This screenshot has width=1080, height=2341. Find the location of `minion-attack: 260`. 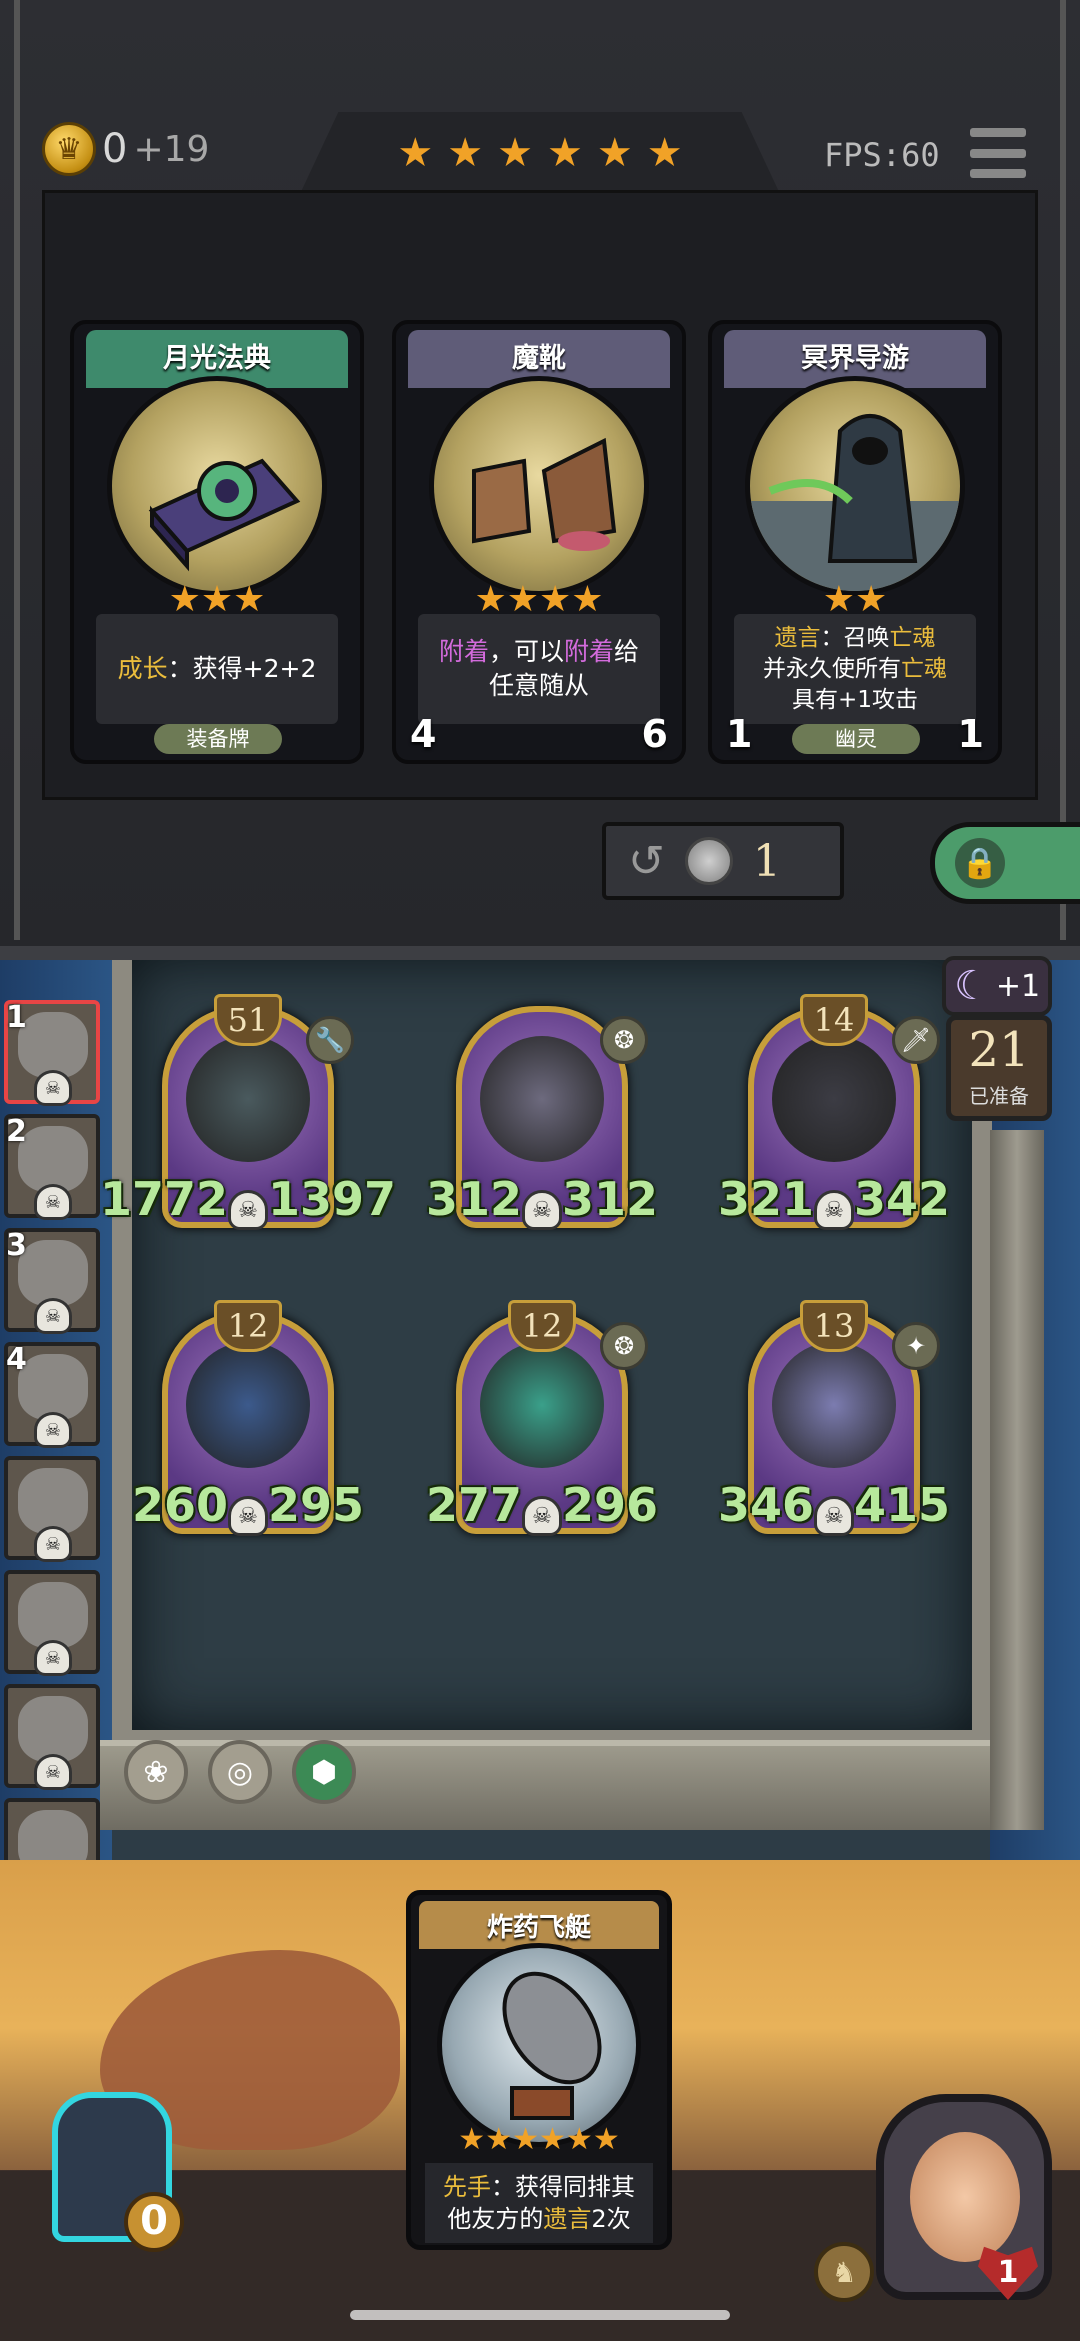

minion-attack: 260 is located at coordinates (179, 1505).